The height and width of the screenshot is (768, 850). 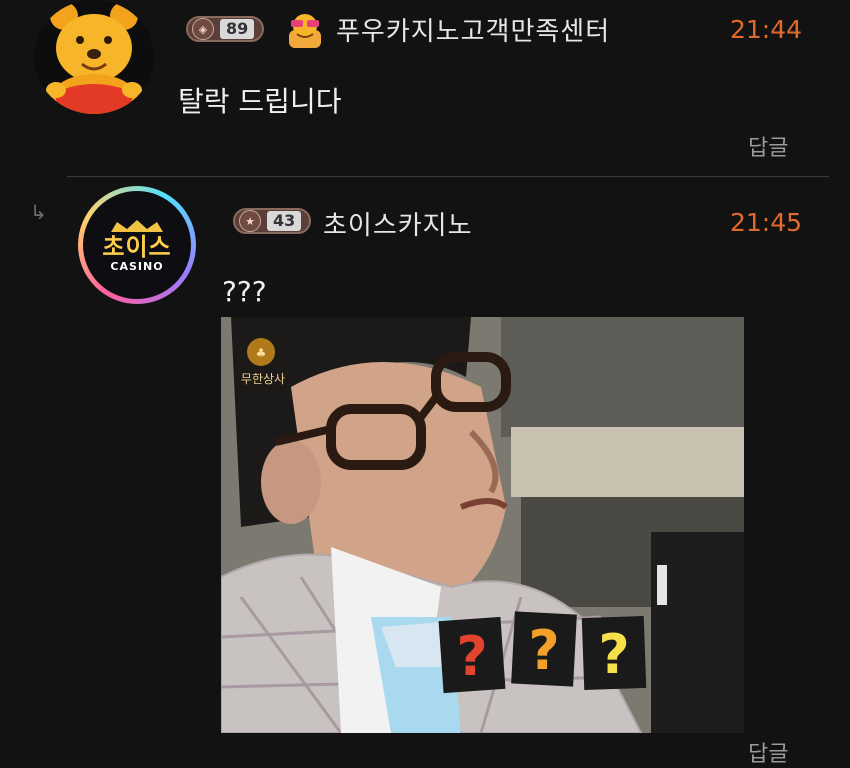 I want to click on divider, so click(x=448, y=176).